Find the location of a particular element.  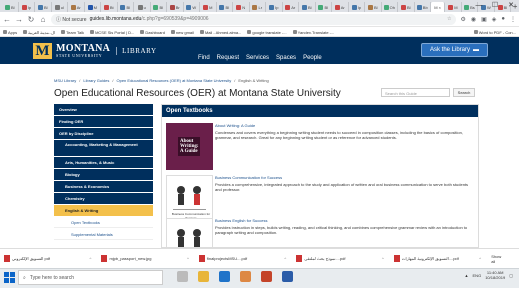

browser-tab: Bb is located at coordinates (423, 7).